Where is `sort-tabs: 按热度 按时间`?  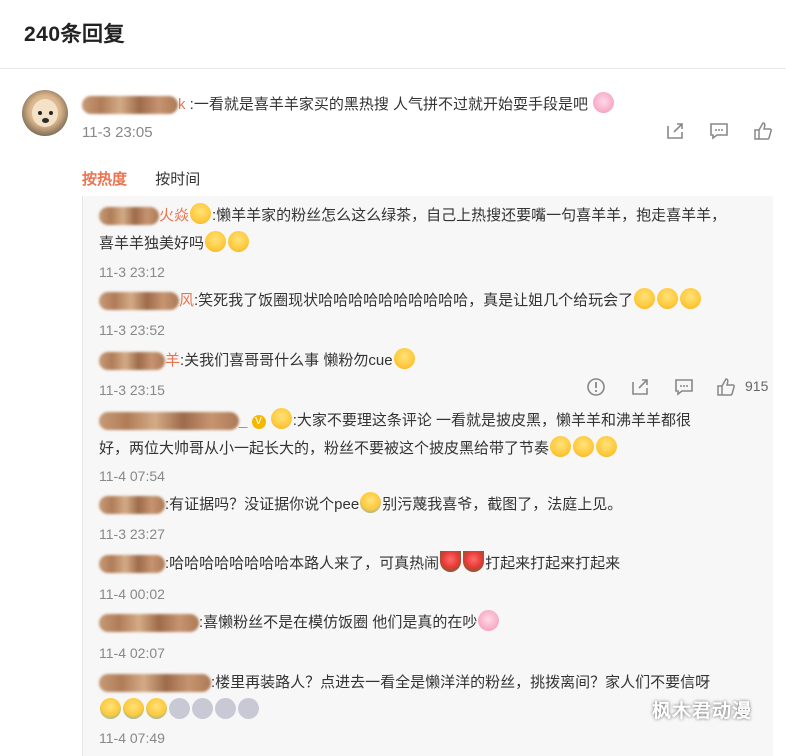
sort-tabs: 按热度 按时间 is located at coordinates (141, 178).